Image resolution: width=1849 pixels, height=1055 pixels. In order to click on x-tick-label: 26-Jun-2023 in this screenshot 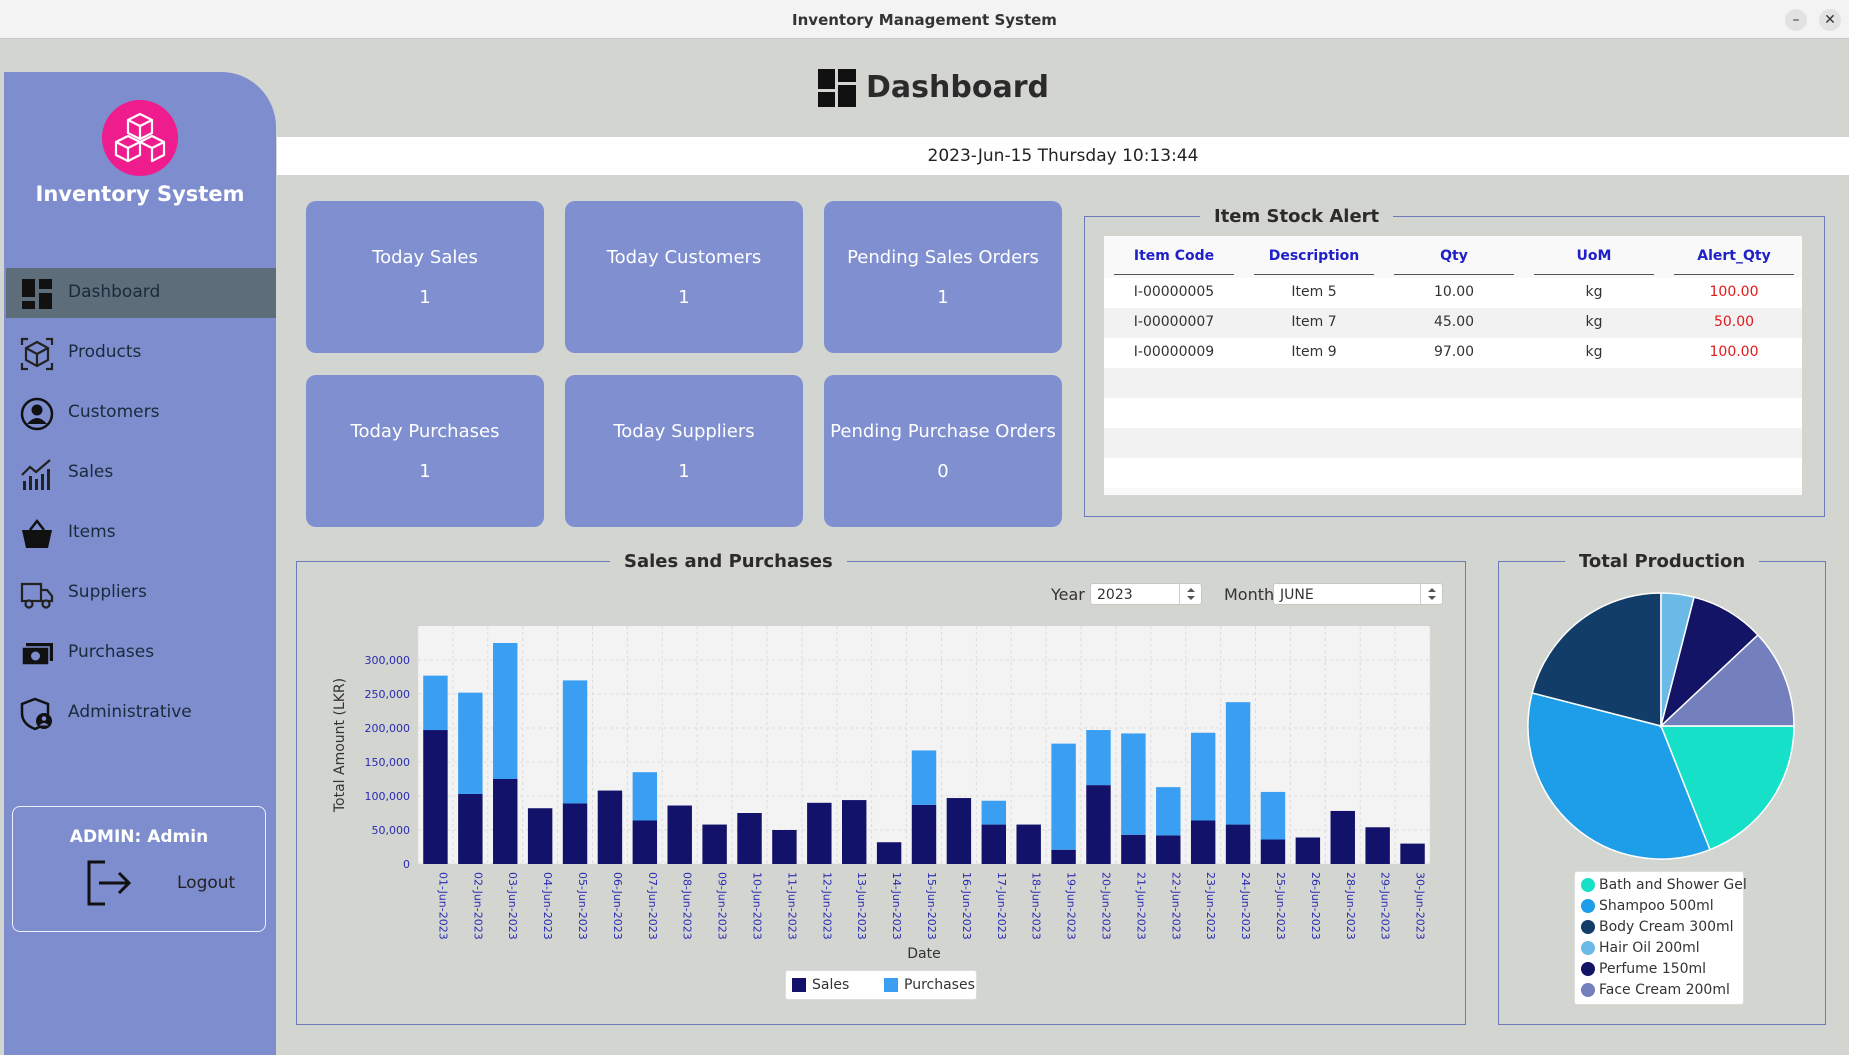, I will do `click(1315, 906)`.